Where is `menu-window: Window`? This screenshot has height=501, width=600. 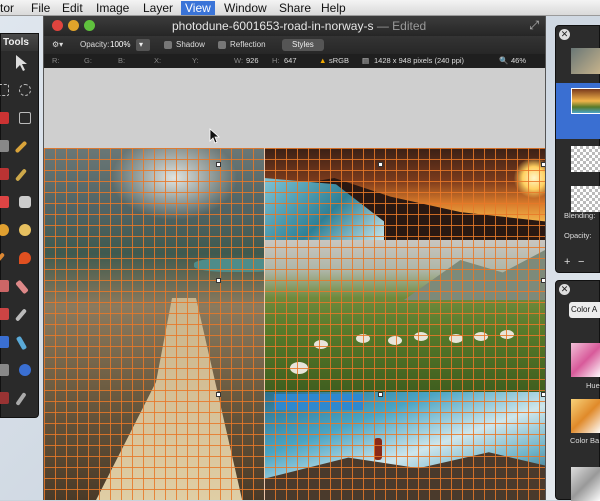 menu-window: Window is located at coordinates (245, 8).